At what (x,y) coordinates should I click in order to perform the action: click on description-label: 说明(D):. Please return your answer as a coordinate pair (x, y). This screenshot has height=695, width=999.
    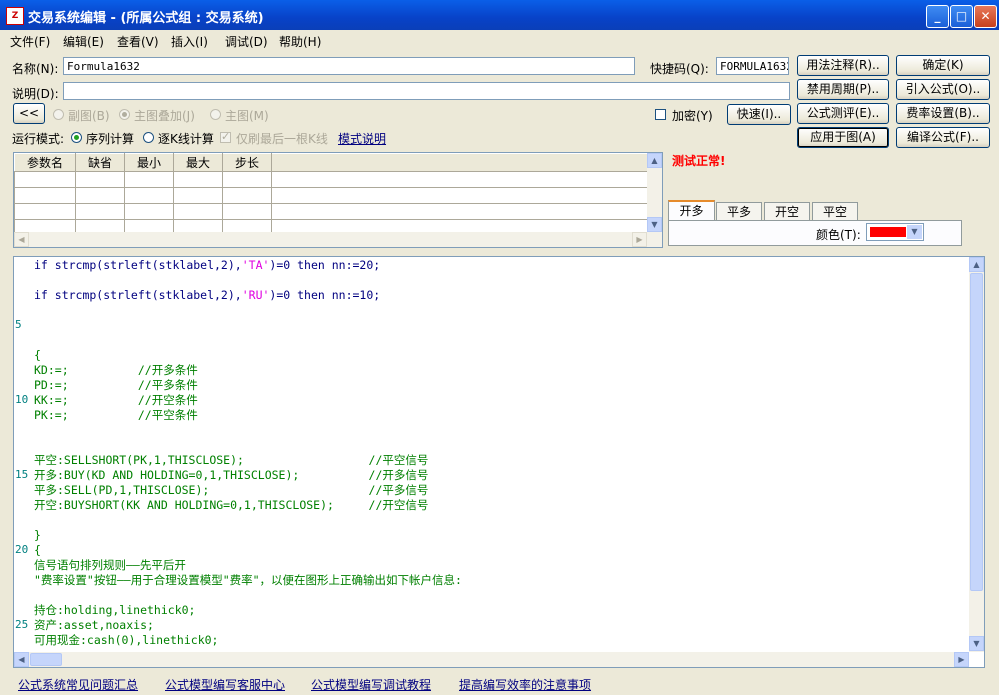
    Looking at the image, I should click on (35, 94).